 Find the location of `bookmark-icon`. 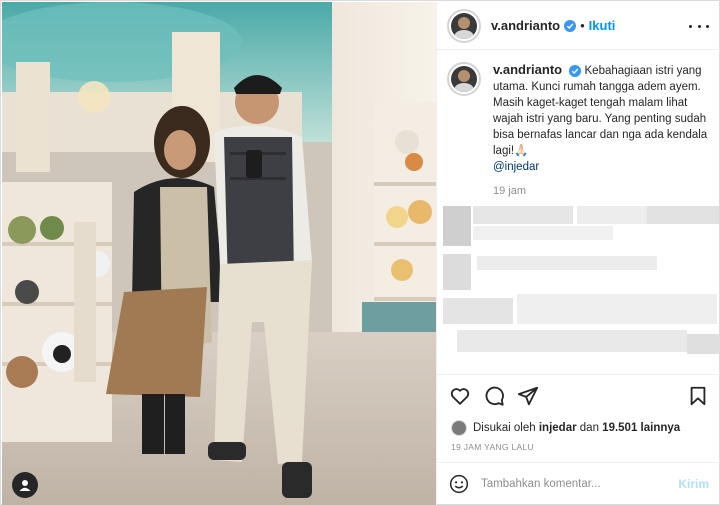

bookmark-icon is located at coordinates (698, 396).